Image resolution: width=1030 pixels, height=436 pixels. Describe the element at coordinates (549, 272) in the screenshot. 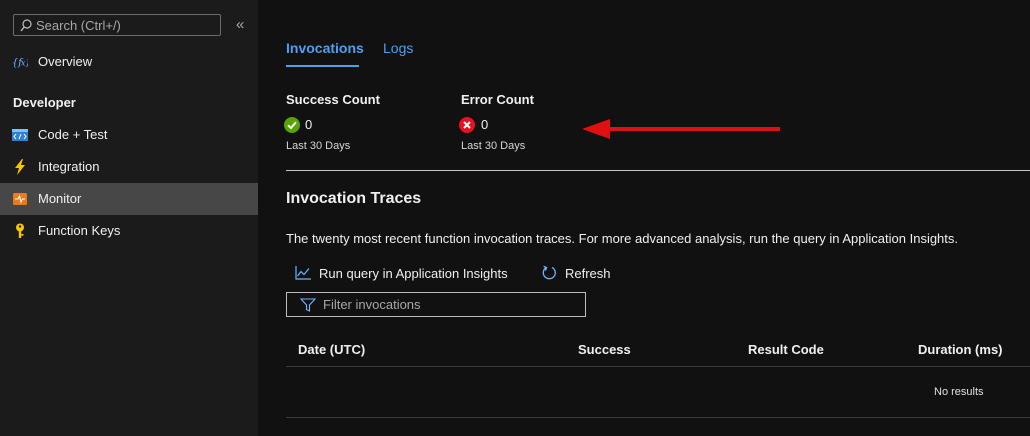

I see `refresh-icon` at that location.